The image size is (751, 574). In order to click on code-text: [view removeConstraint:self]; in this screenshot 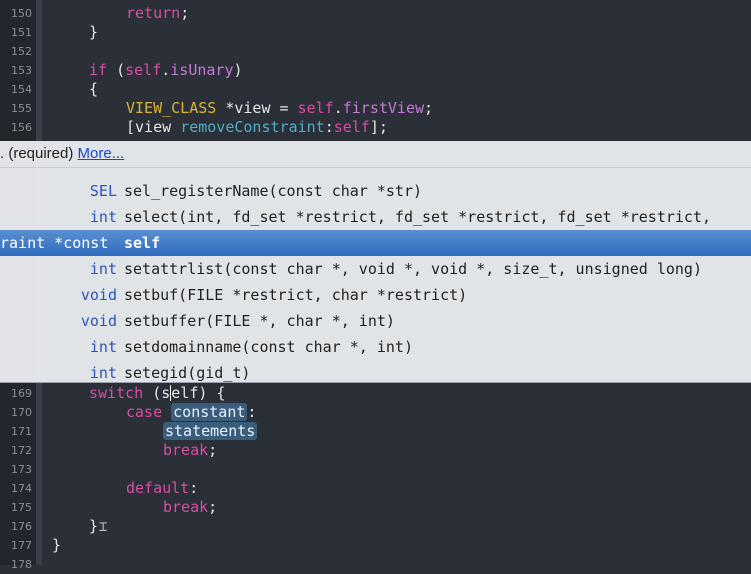, I will do `click(257, 127)`.